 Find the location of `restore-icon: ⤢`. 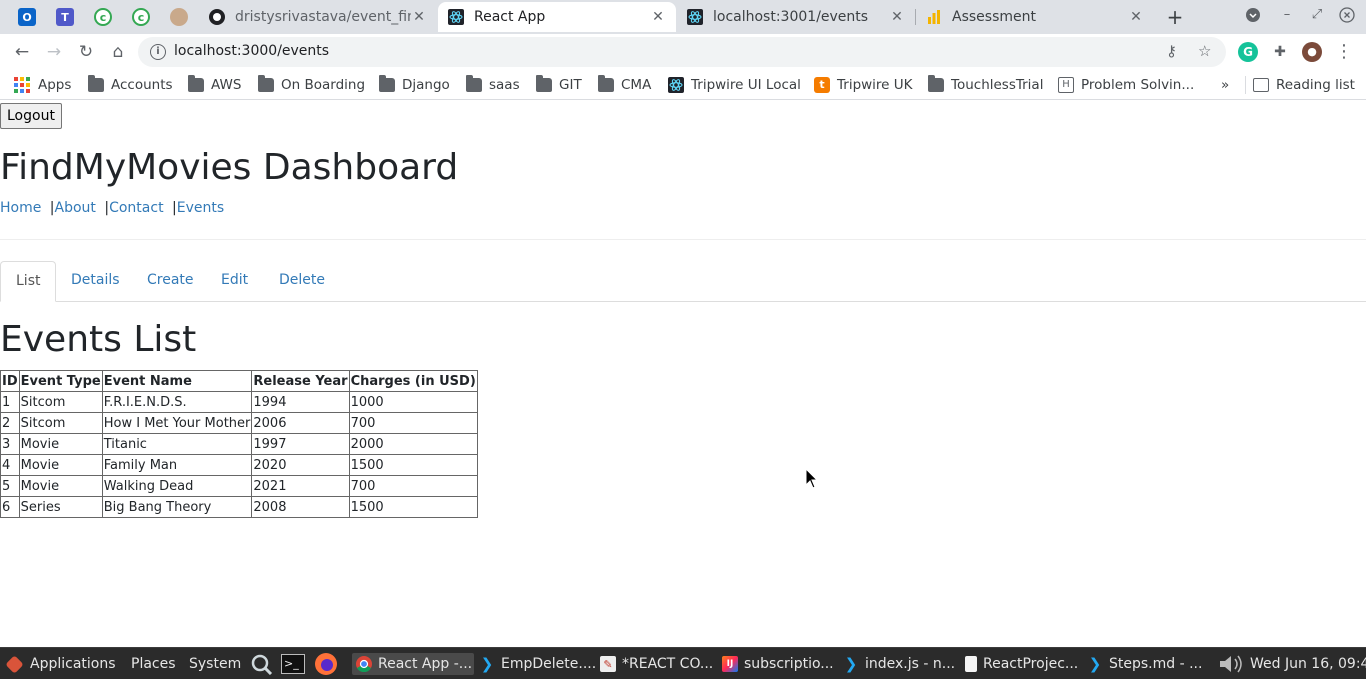

restore-icon: ⤢ is located at coordinates (1317, 14).